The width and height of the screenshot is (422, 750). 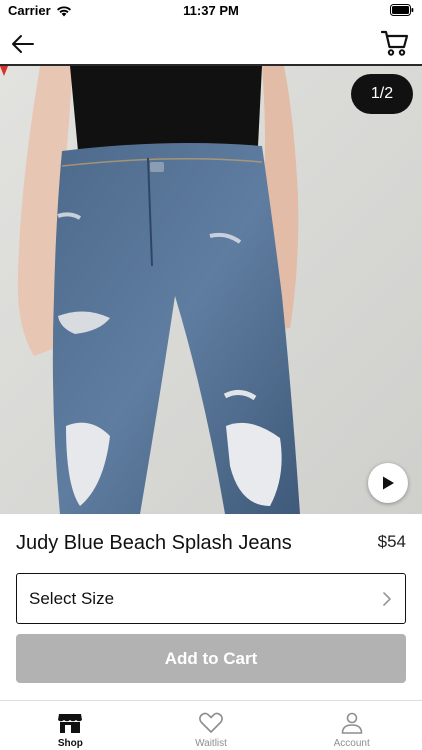 I want to click on storefront-icon, so click(x=70, y=723).